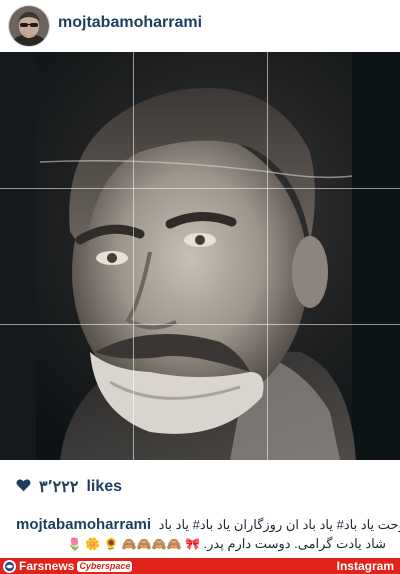 Image resolution: width=400 pixels, height=574 pixels. Describe the element at coordinates (294, 543) in the screenshot. I see `caption-text-2: شاد یادت گرامی. دوست دارم پدر.` at that location.